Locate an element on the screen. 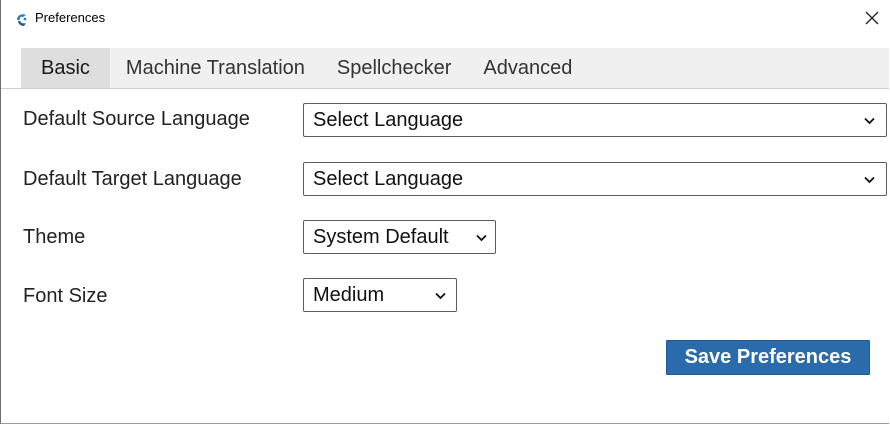  source-language-label: Default Source Language is located at coordinates (136, 119).